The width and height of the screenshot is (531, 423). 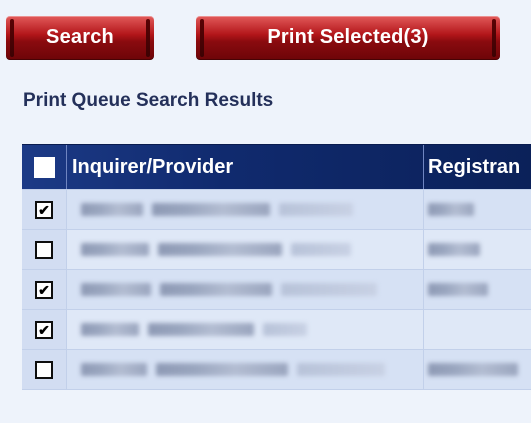 I want to click on search-button-label: Search, so click(x=80, y=36).